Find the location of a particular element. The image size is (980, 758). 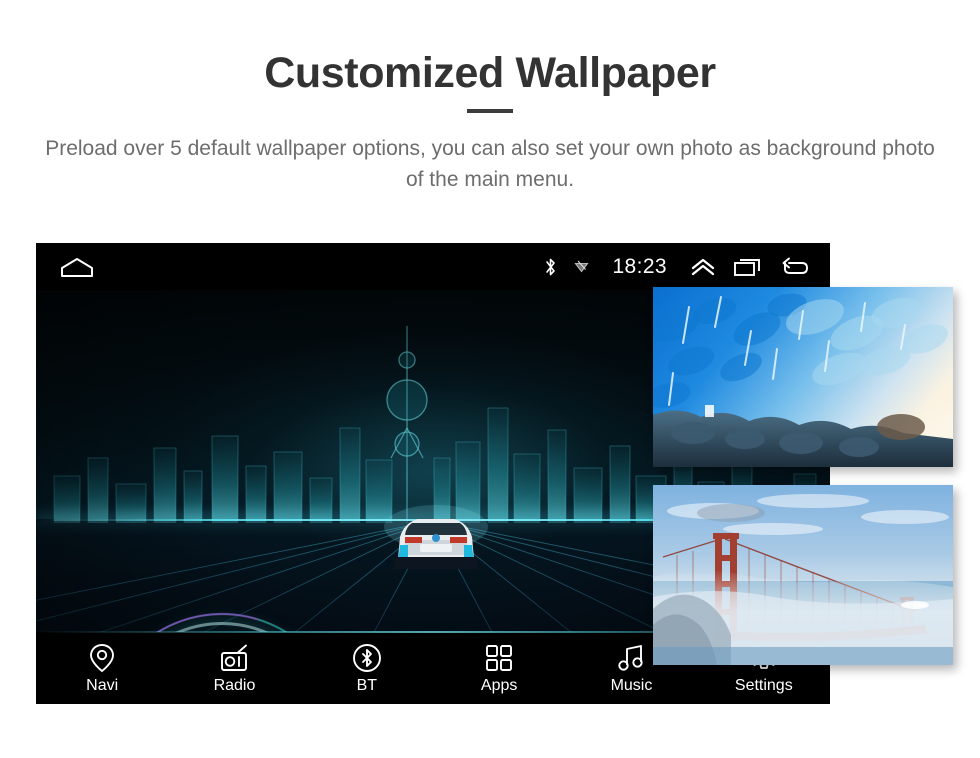

dock-label: Apps is located at coordinates (499, 685).